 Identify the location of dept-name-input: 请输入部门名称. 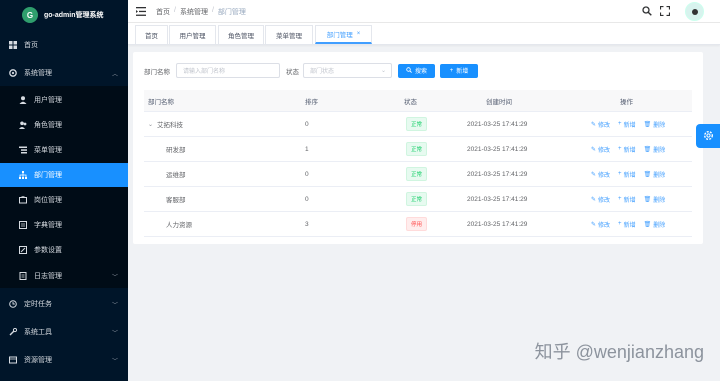
(228, 70).